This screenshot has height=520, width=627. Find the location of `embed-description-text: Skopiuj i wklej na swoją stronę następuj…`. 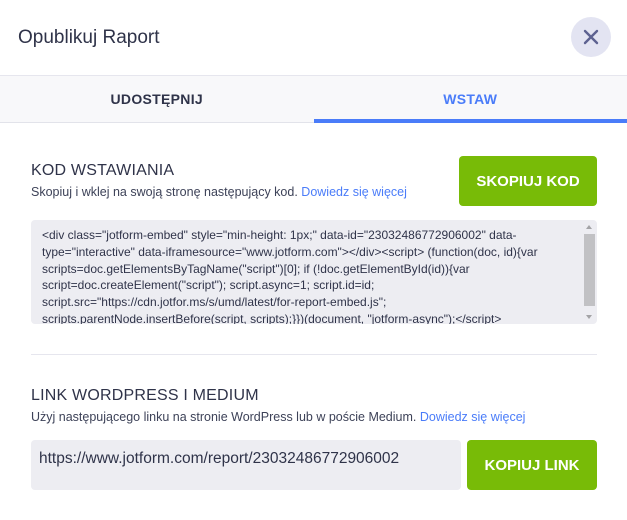

embed-description-text: Skopiuj i wklej na swoją stronę następuj… is located at coordinates (164, 192).